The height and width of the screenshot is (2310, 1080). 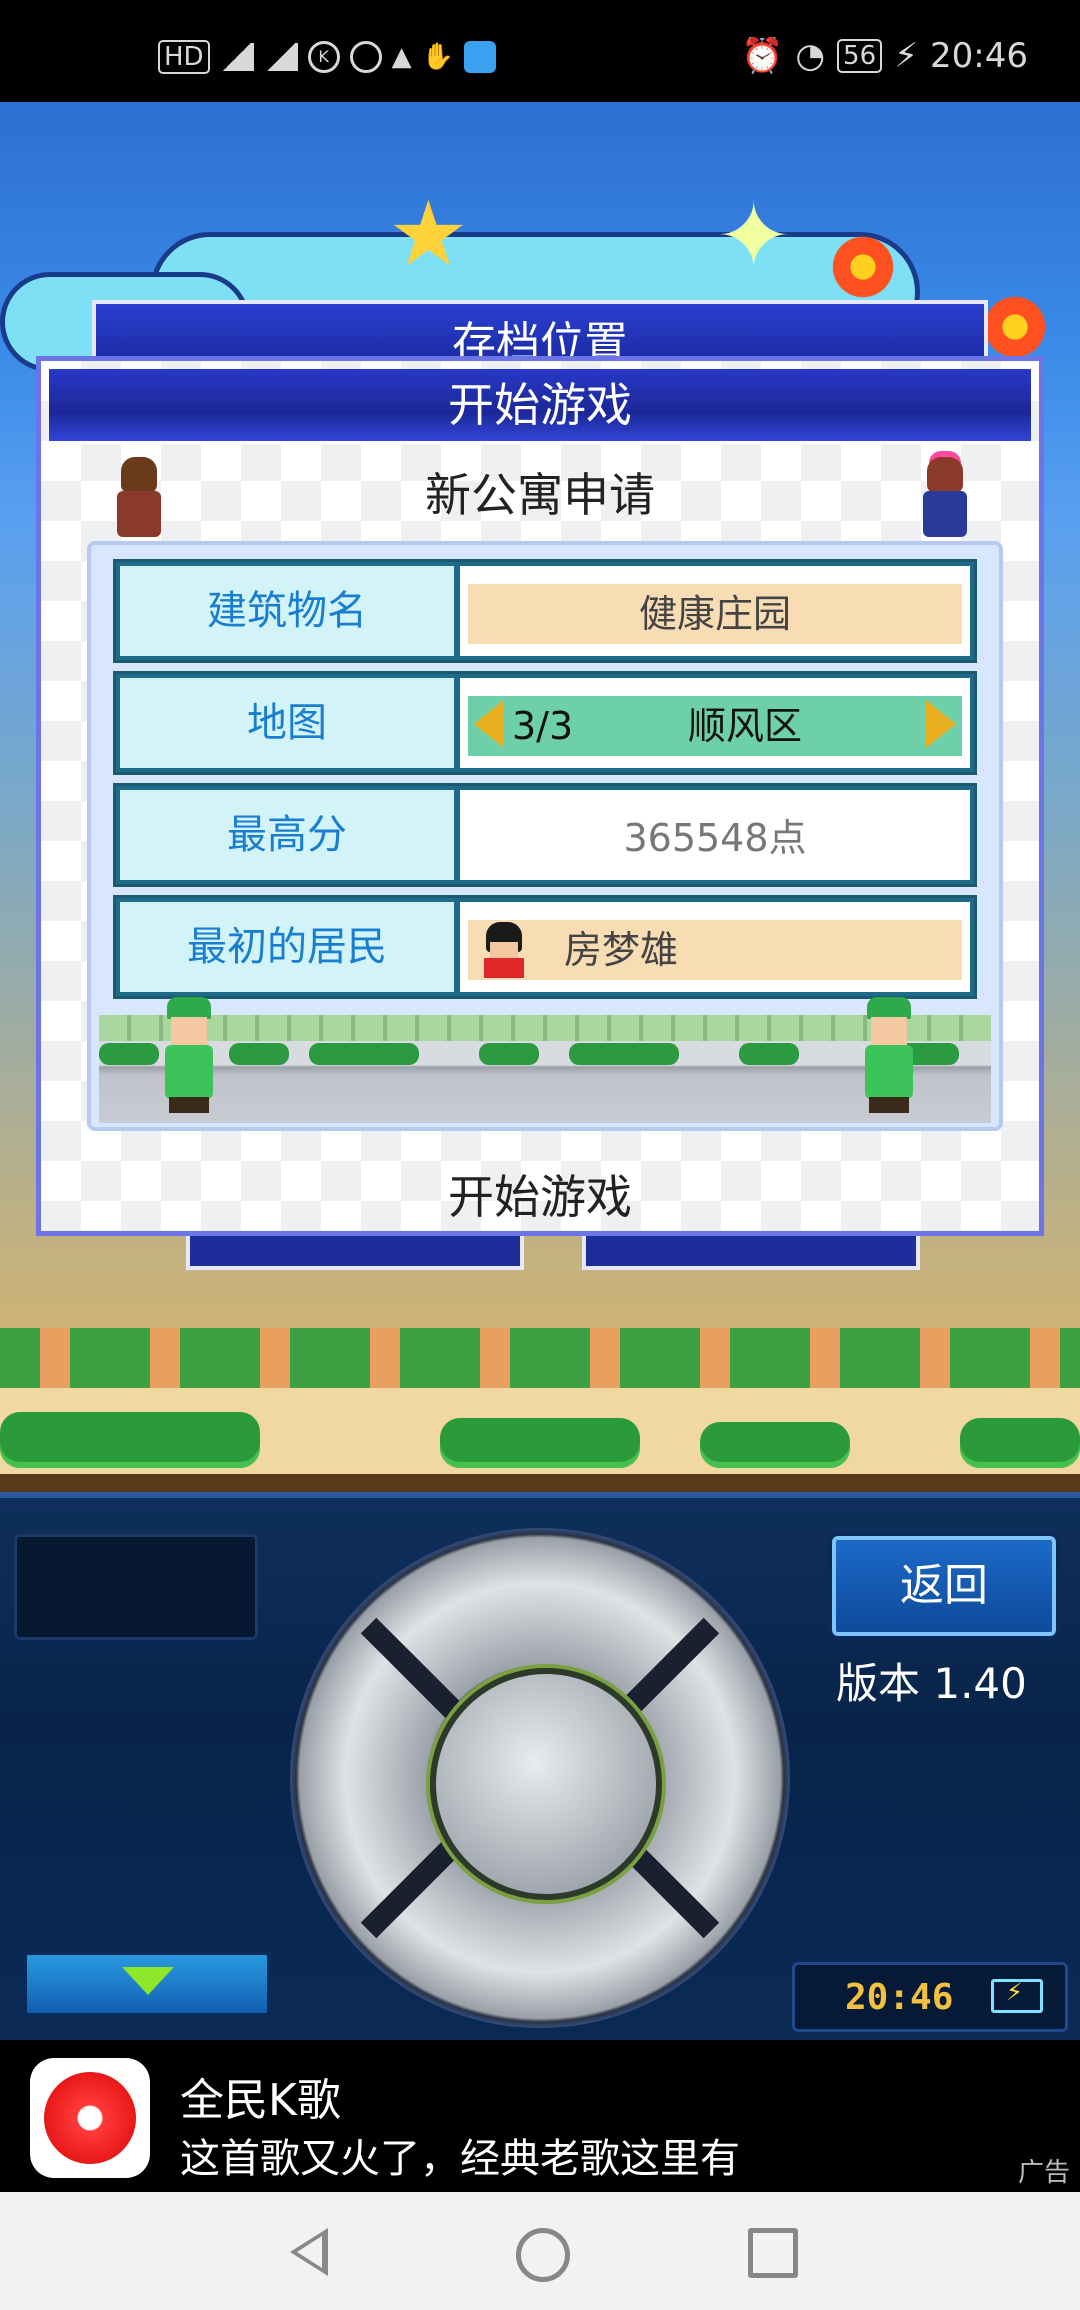 What do you see at coordinates (323, 57) in the screenshot?
I see `k-app-icon: K` at bounding box center [323, 57].